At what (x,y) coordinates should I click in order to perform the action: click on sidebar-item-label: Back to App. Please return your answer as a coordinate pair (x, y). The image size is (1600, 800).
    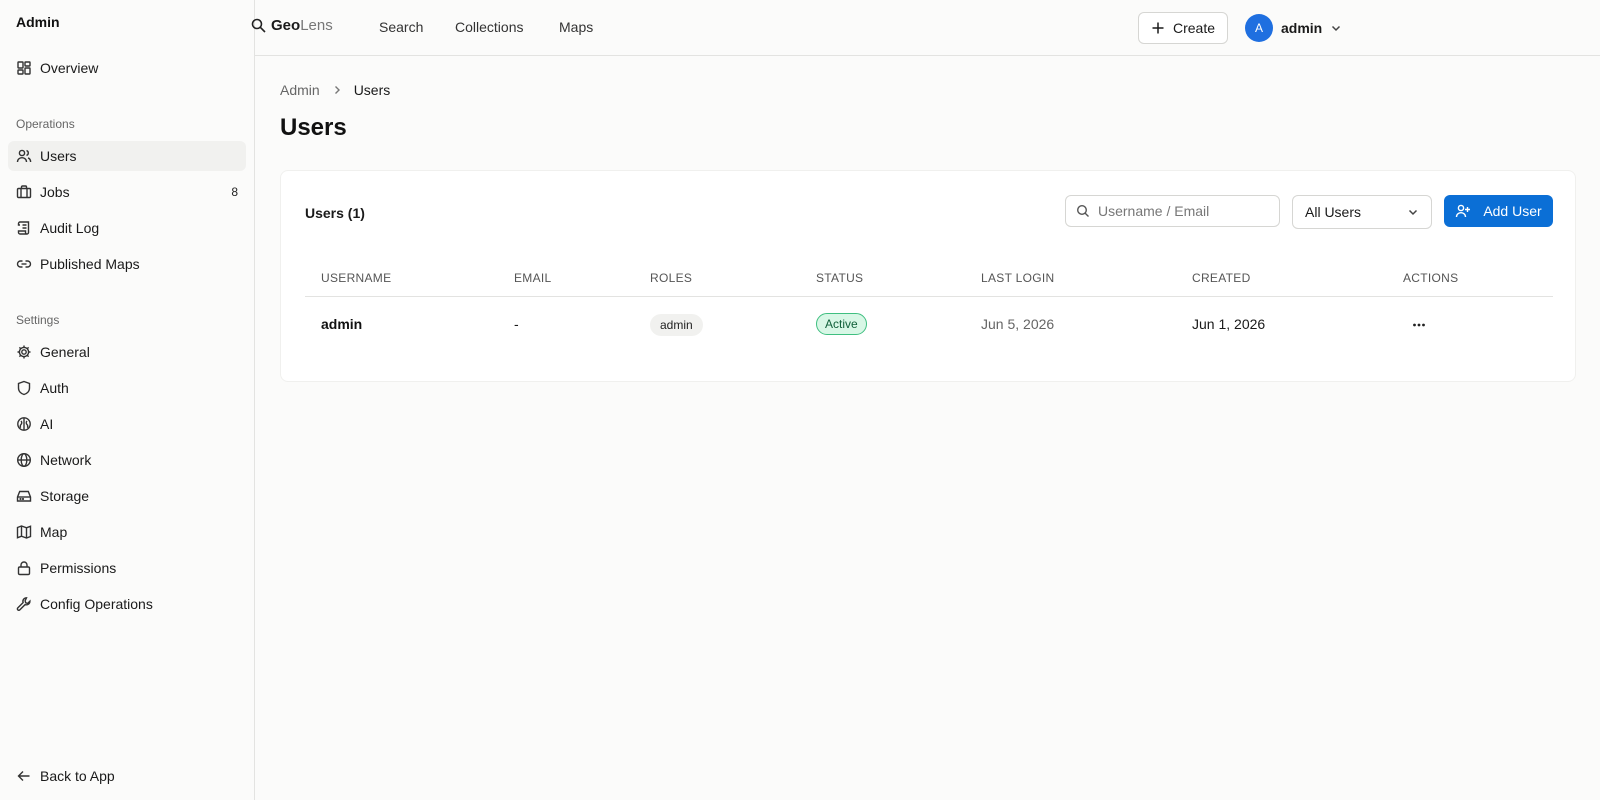
    Looking at the image, I should click on (77, 776).